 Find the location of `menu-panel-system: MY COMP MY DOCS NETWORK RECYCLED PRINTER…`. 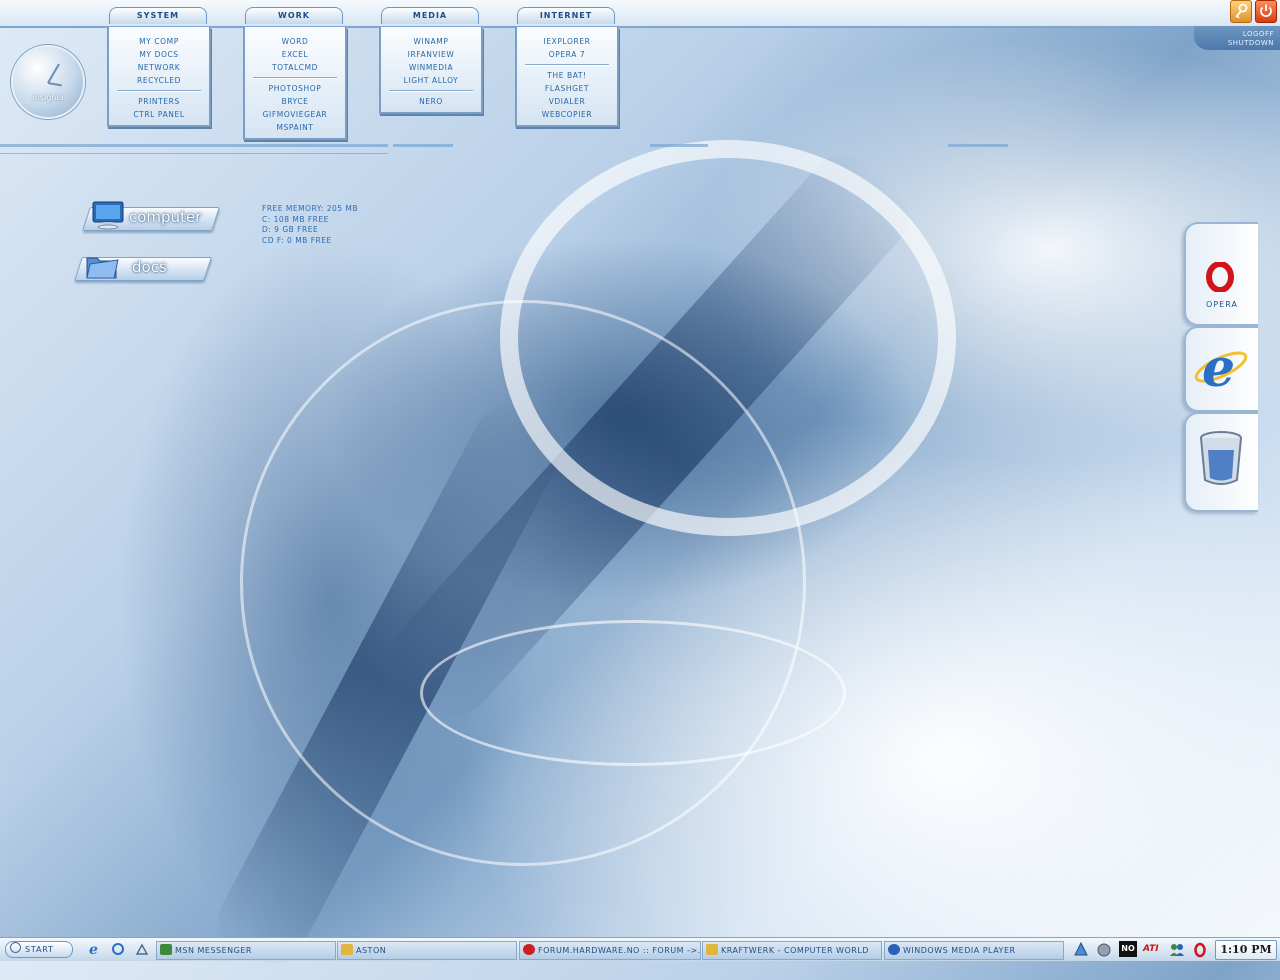

menu-panel-system: MY COMP MY DOCS NETWORK RECYCLED PRINTER… is located at coordinates (159, 77).